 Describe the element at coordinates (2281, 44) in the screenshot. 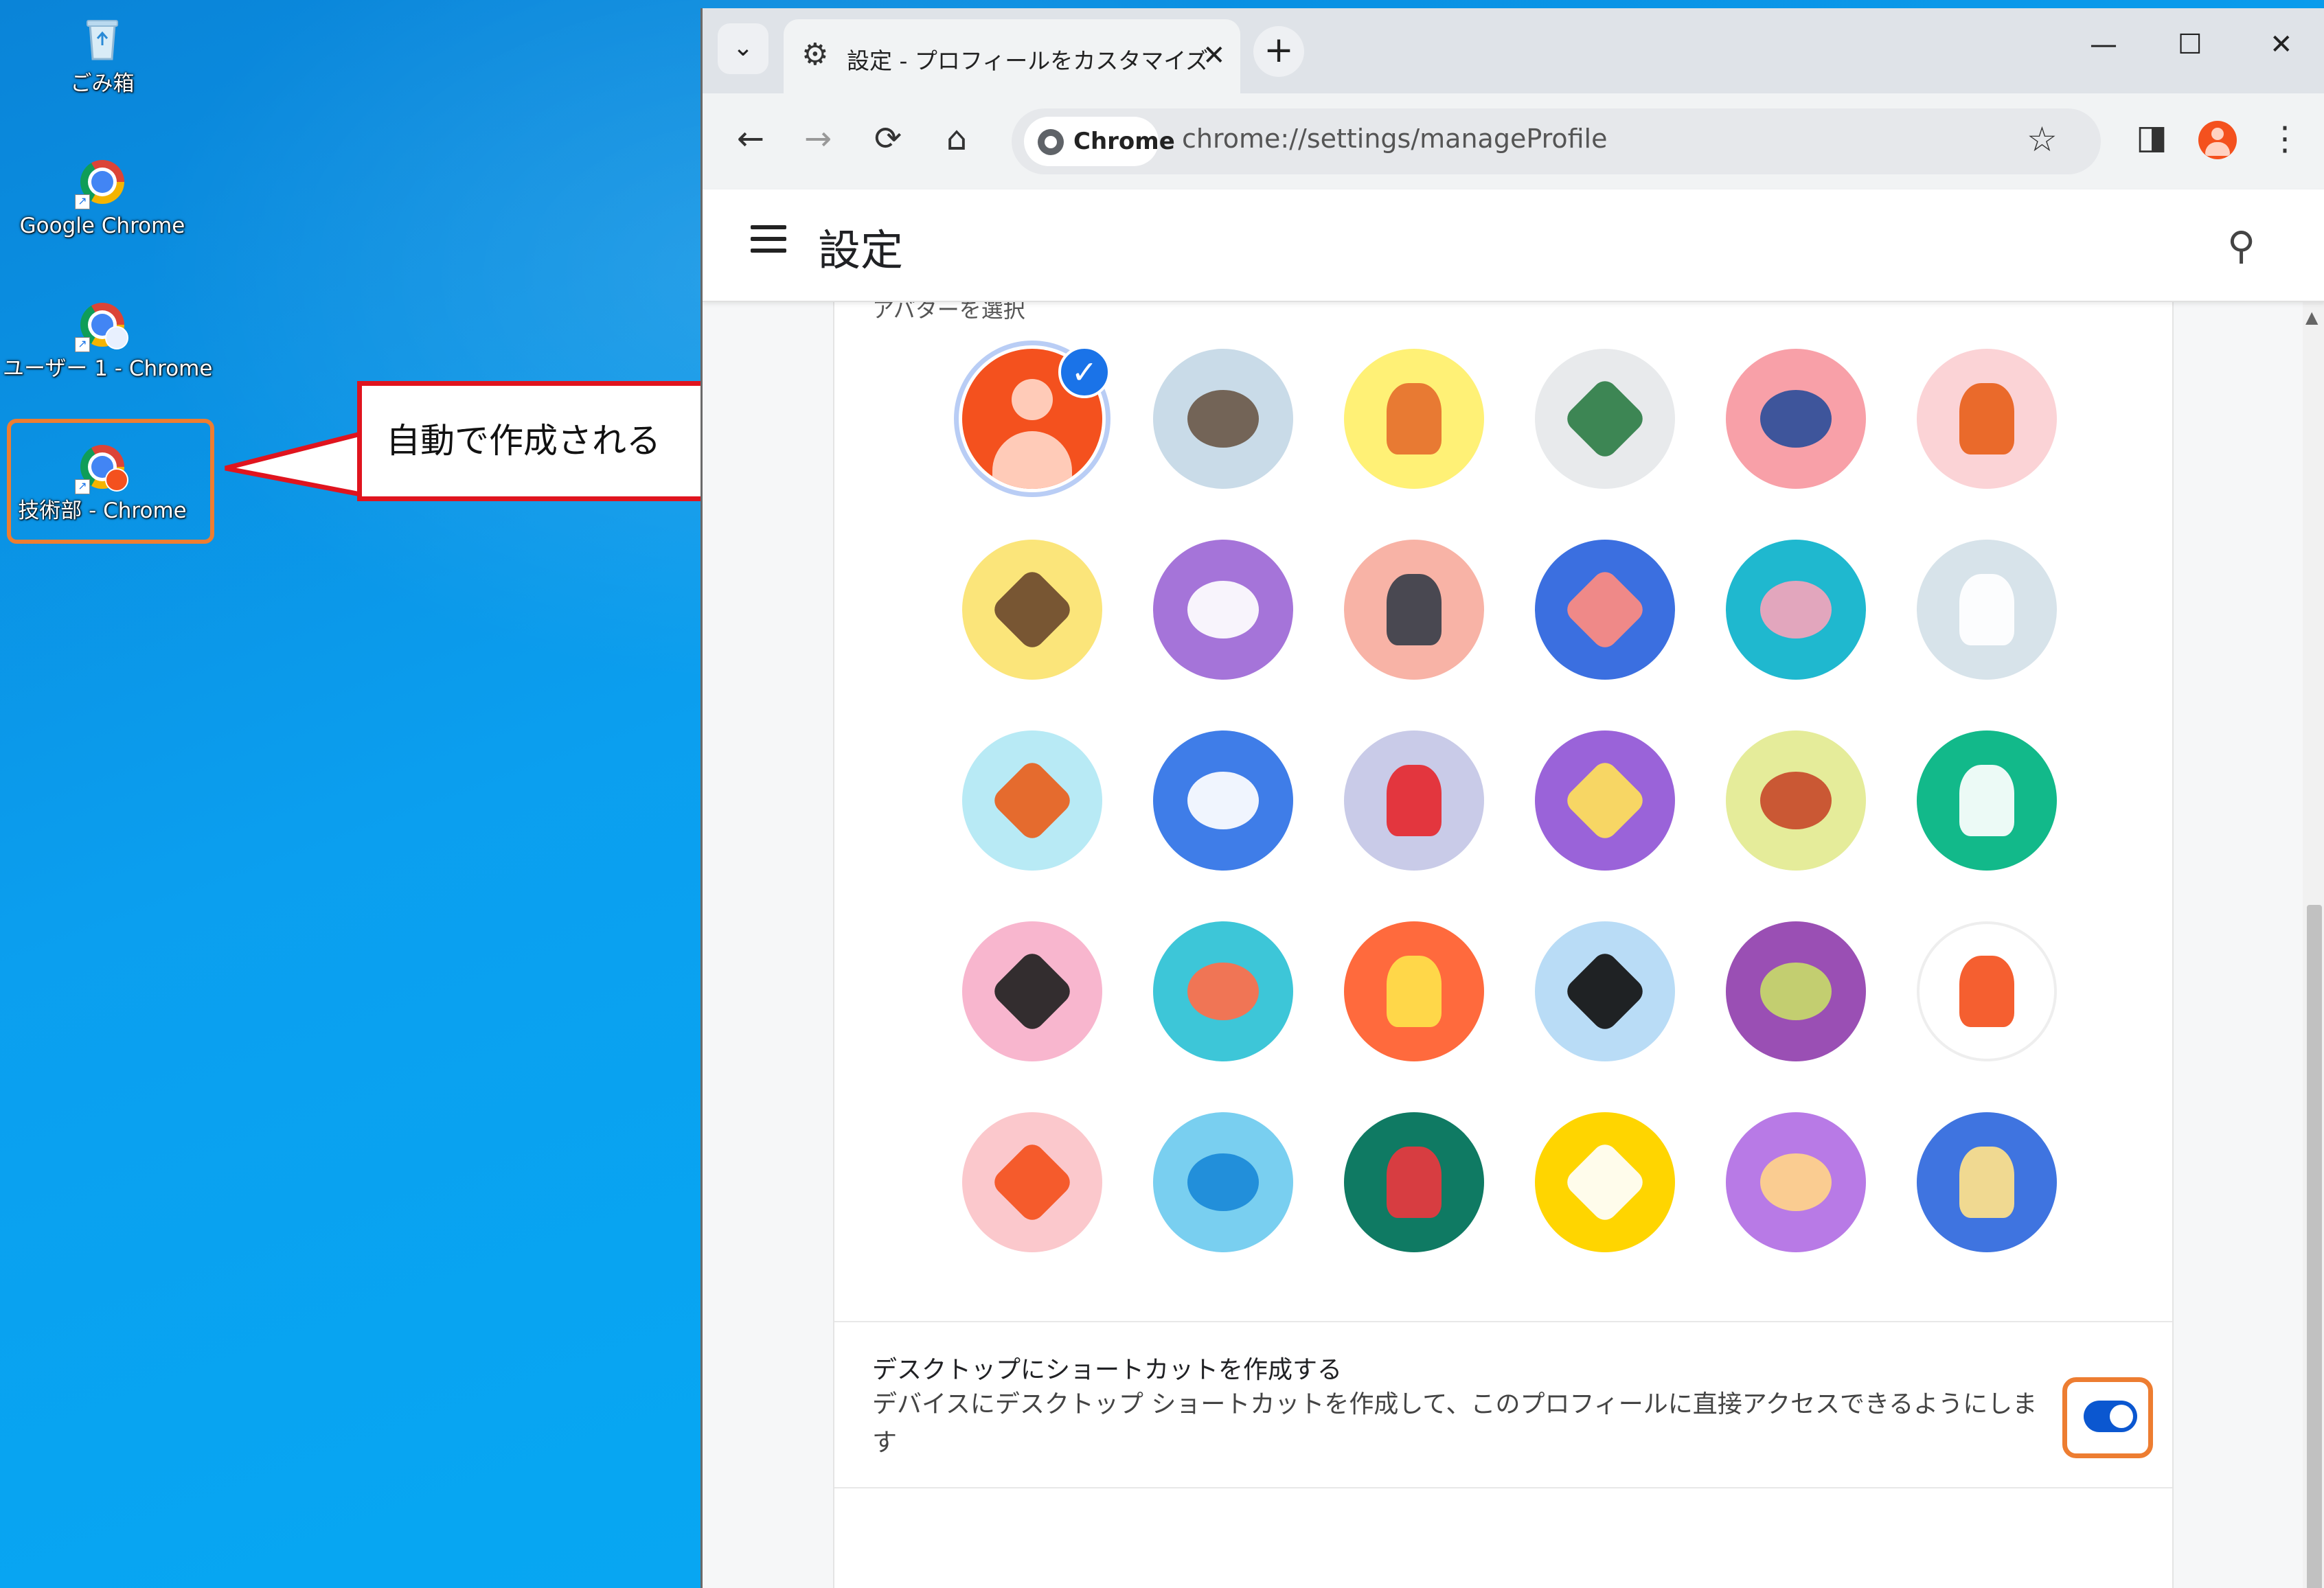

I see `close-window-button: ✕` at that location.